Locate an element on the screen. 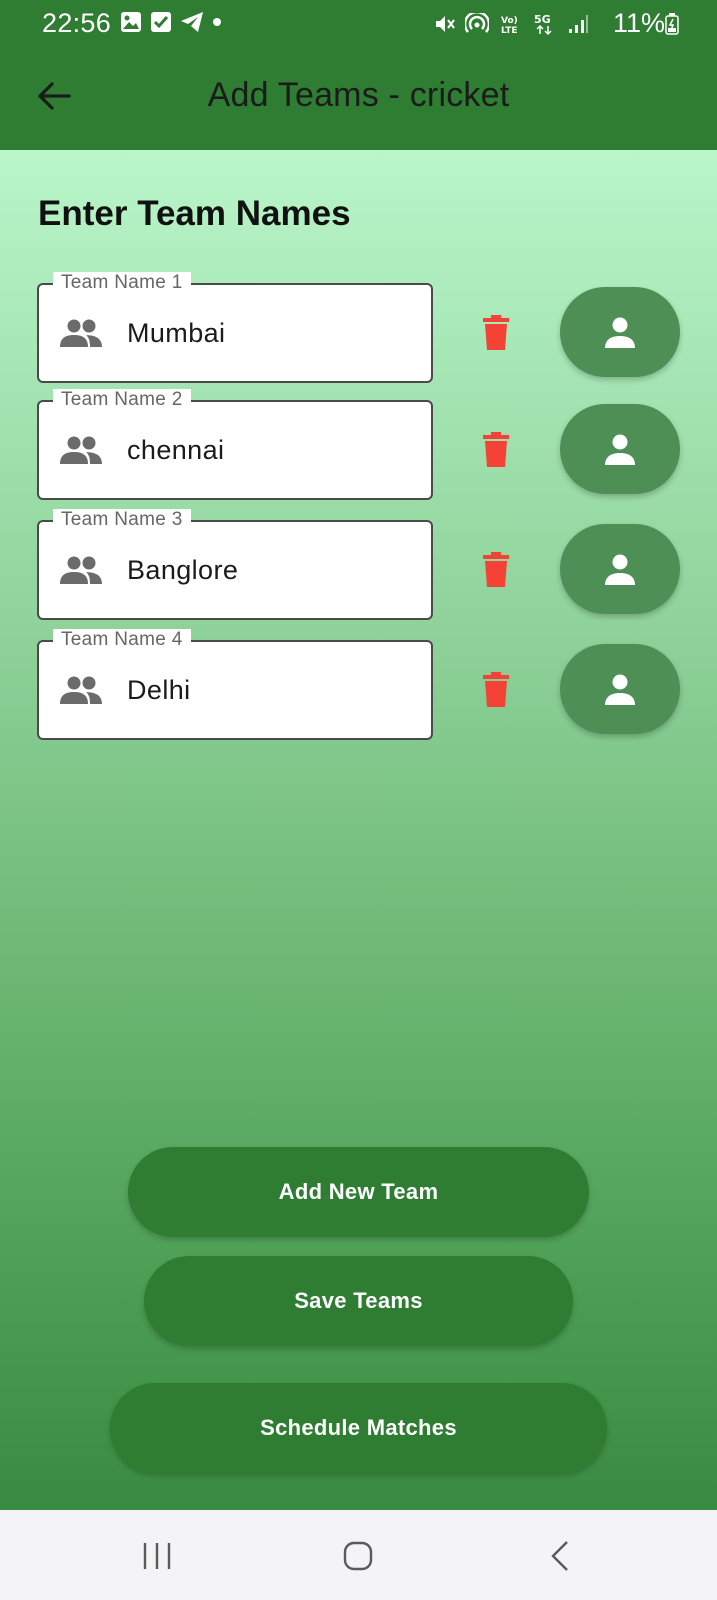 The height and width of the screenshot is (1600, 717). home-icon is located at coordinates (358, 1556).